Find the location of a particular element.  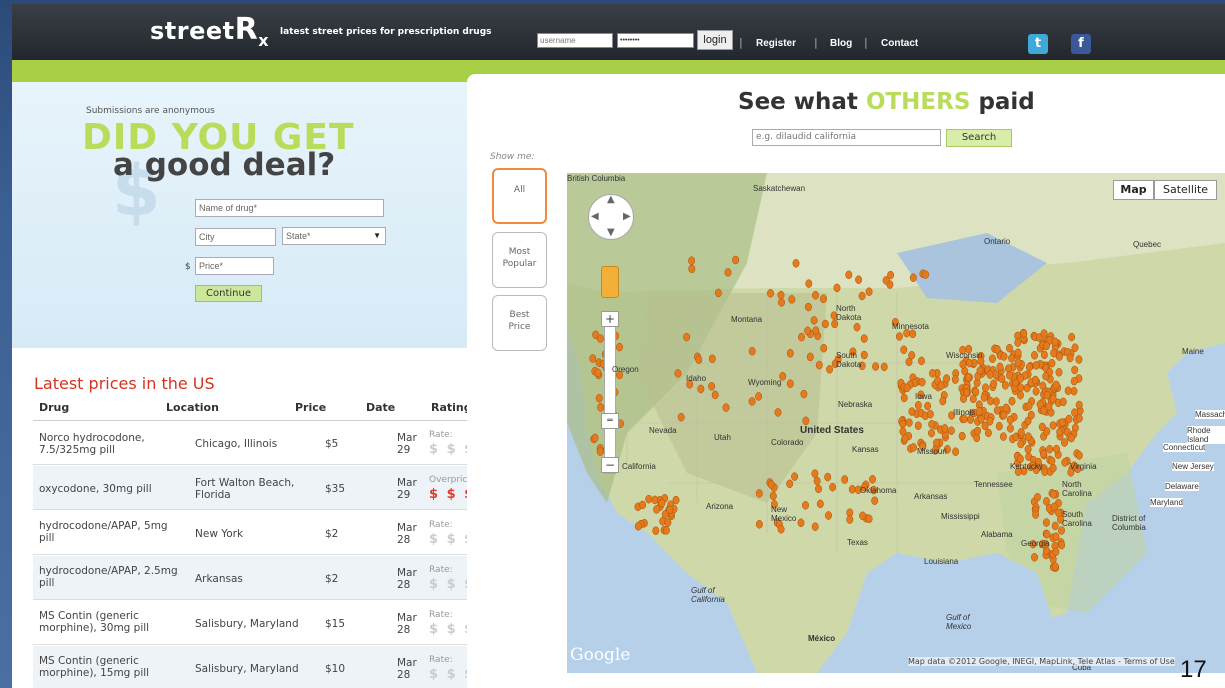

street-view-pegman-icon is located at coordinates (610, 282).